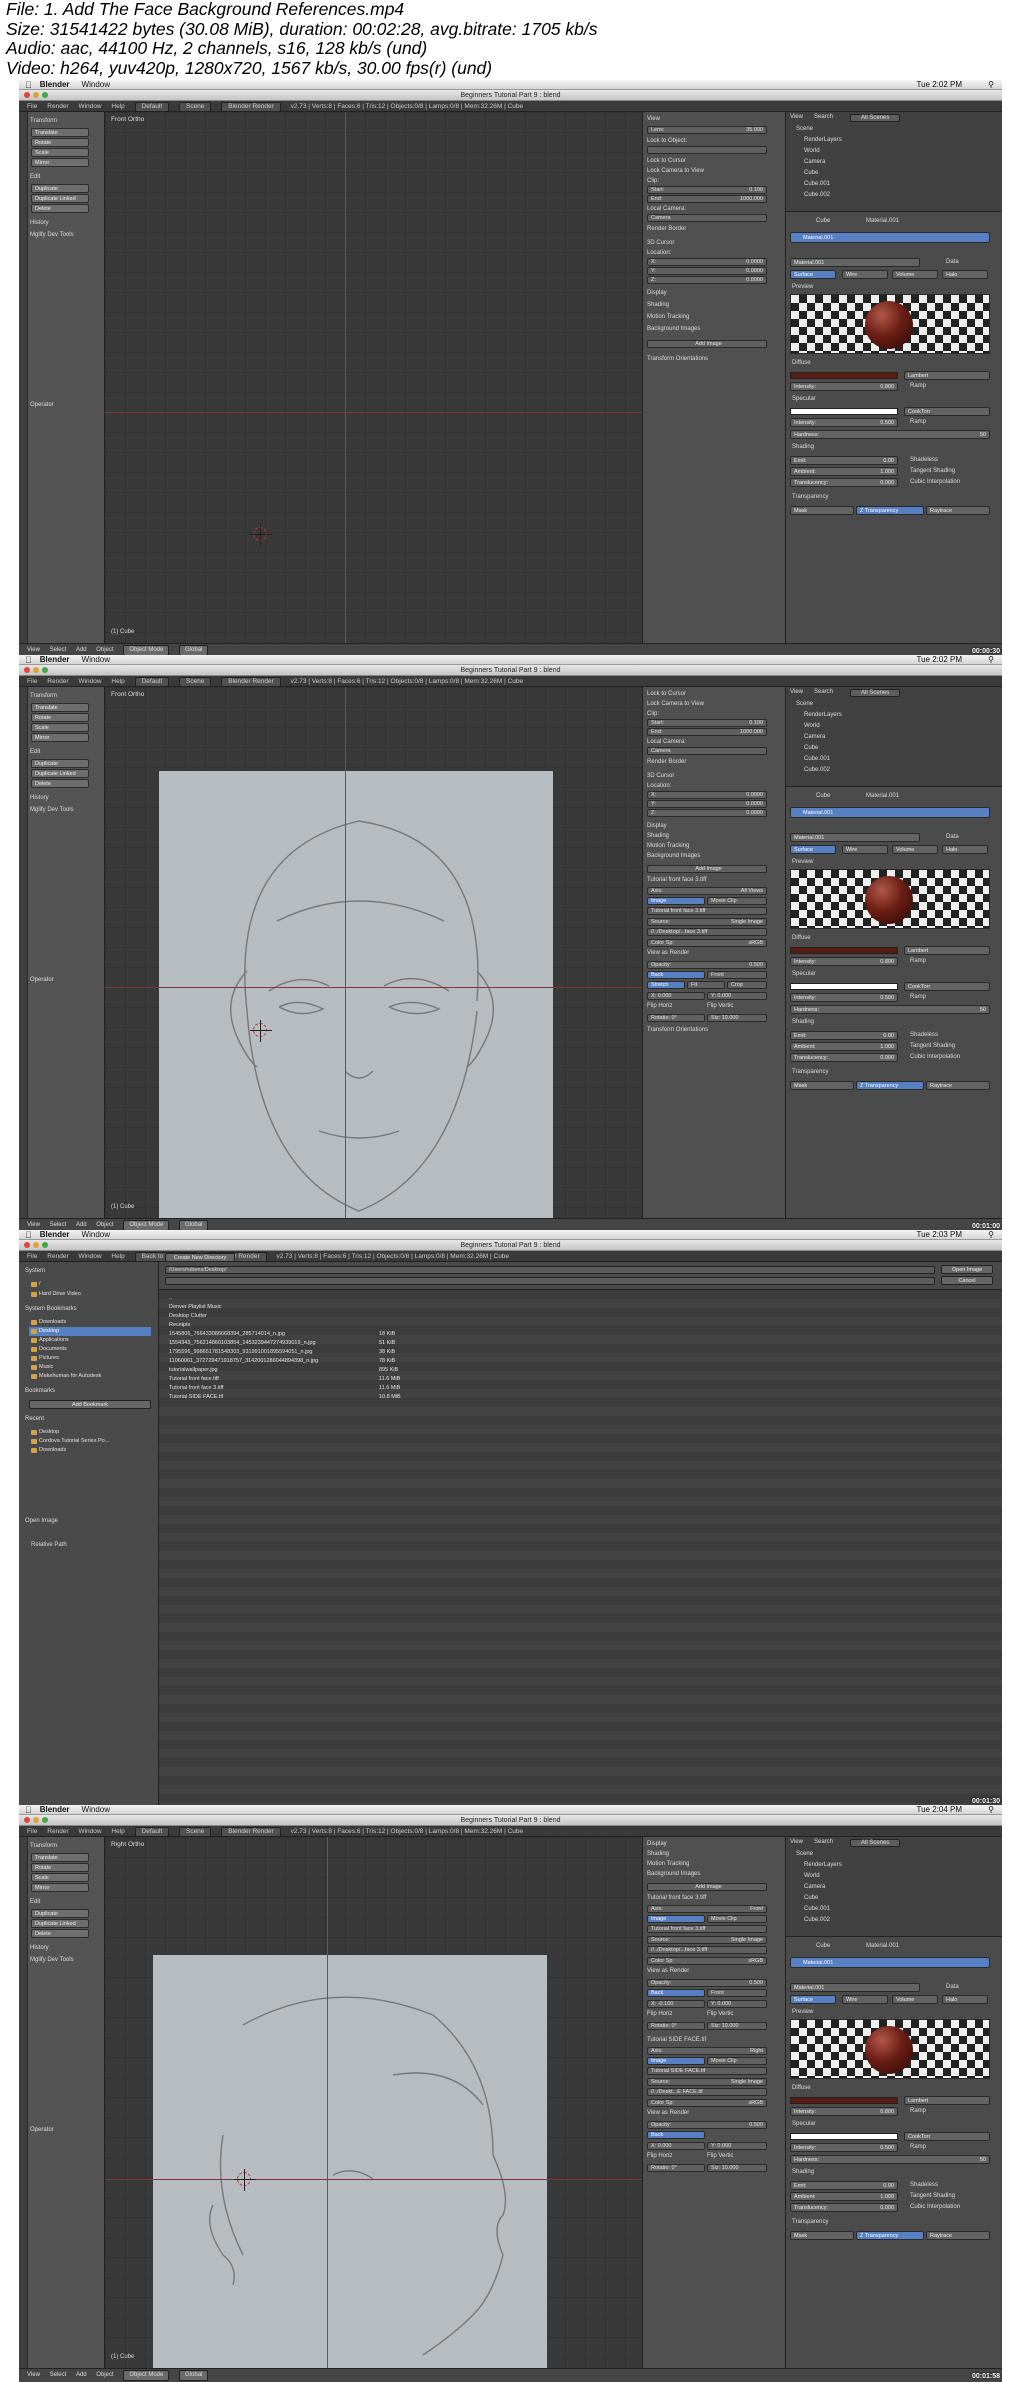 The height and width of the screenshot is (2382, 1024). Describe the element at coordinates (707, 1940) in the screenshot. I see `bg-source-field: Source: Single Image` at that location.